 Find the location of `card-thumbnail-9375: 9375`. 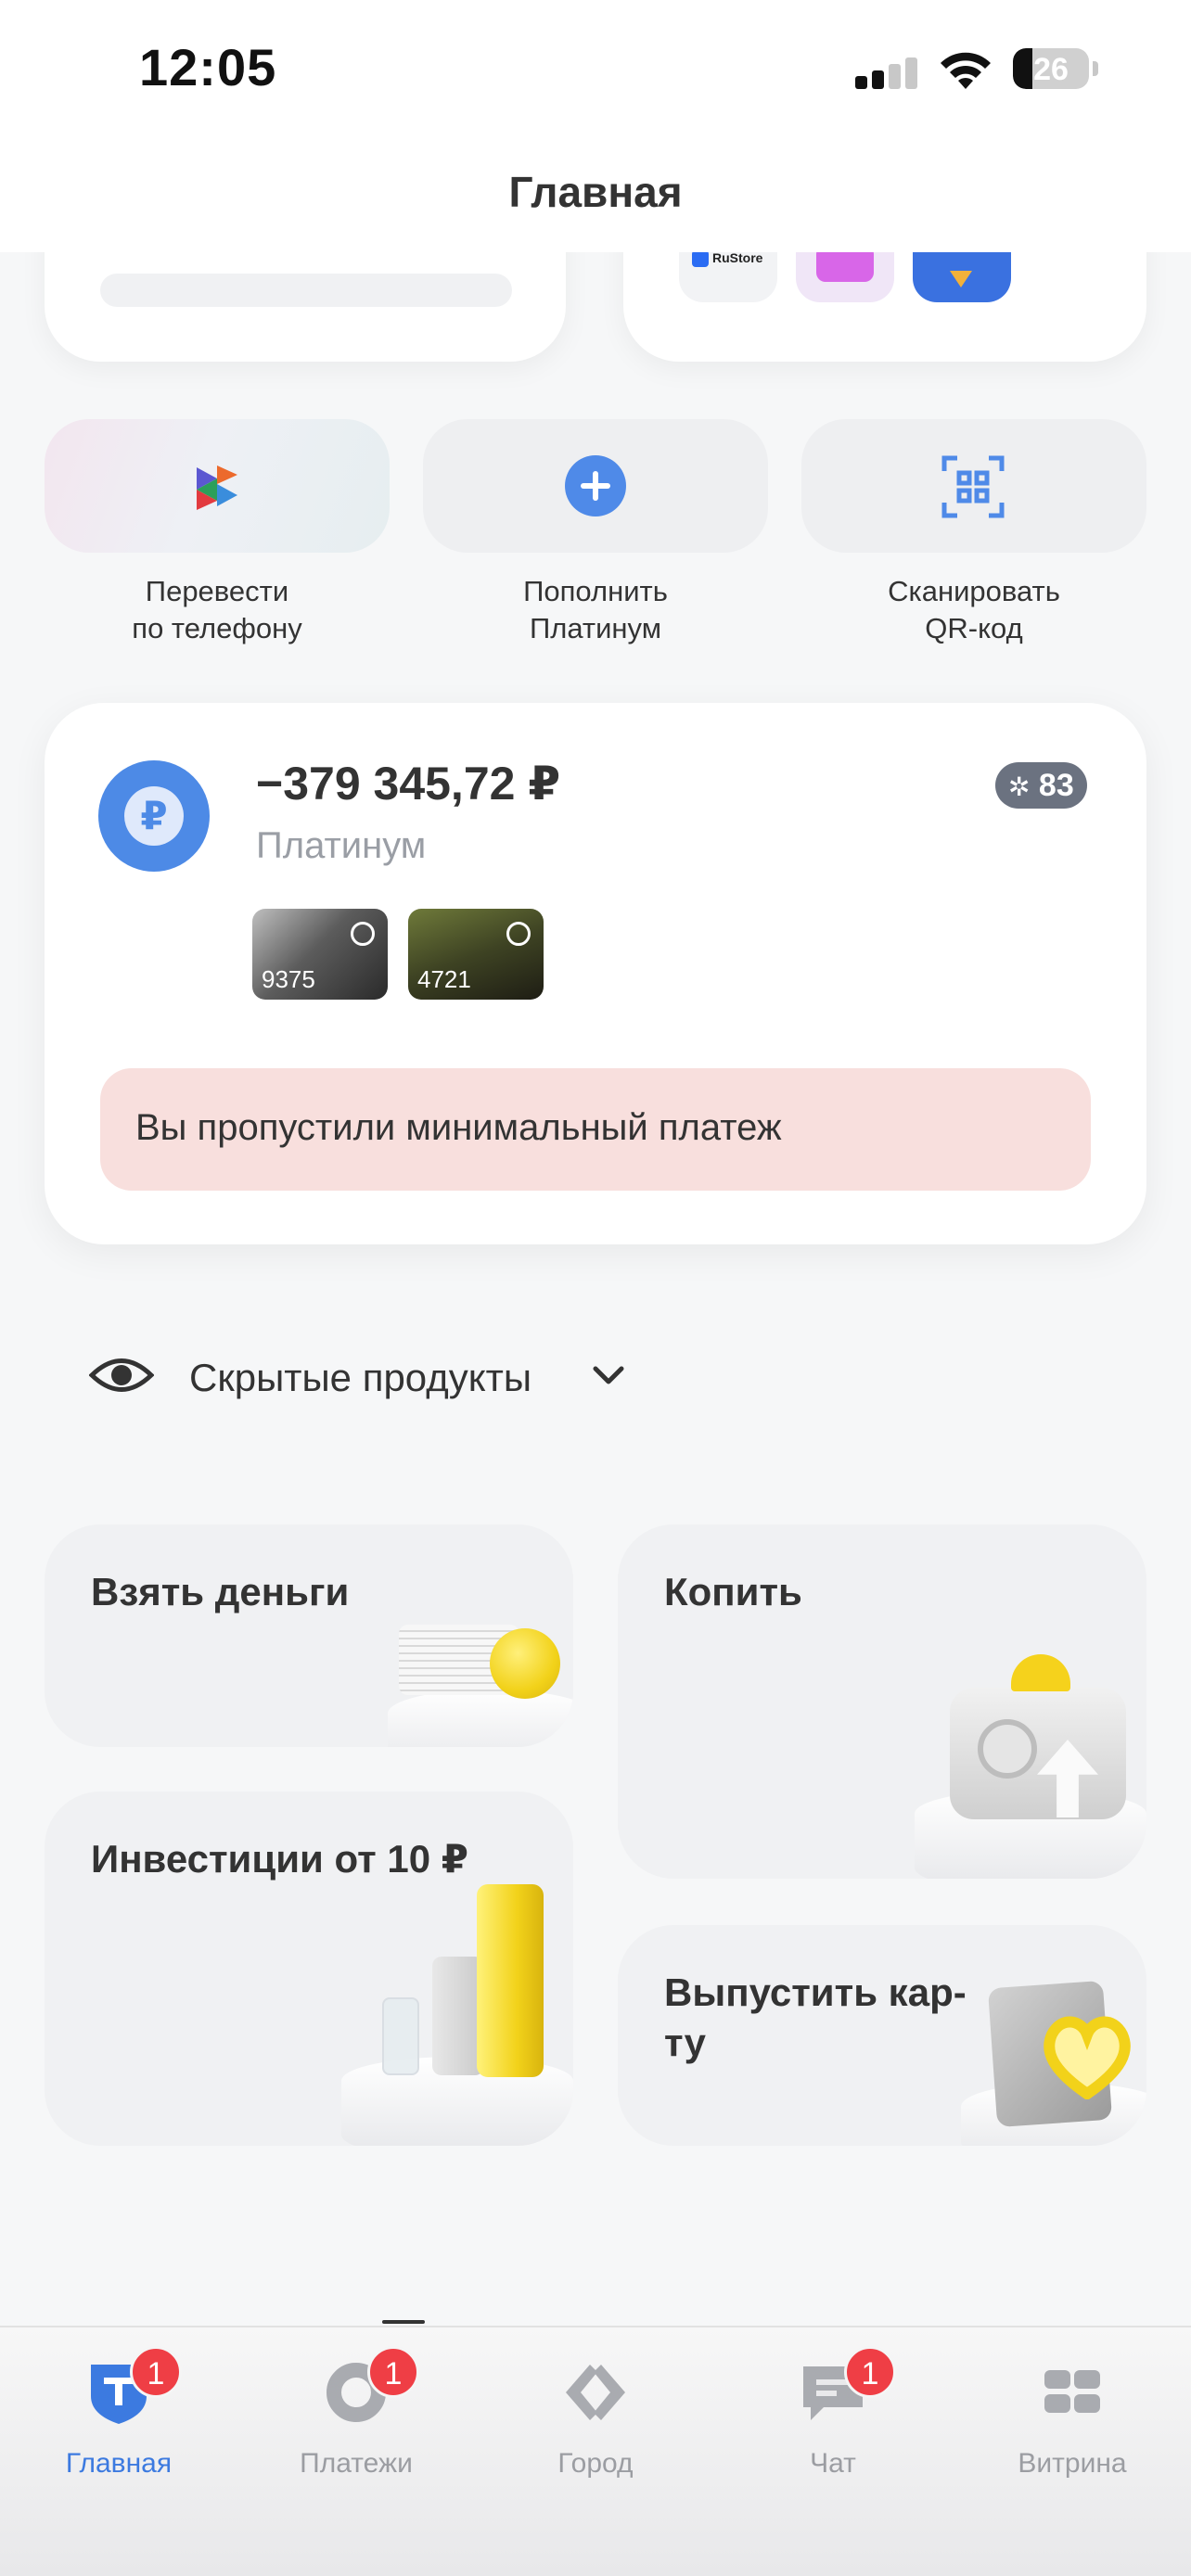

card-thumbnail-9375: 9375 is located at coordinates (320, 955).